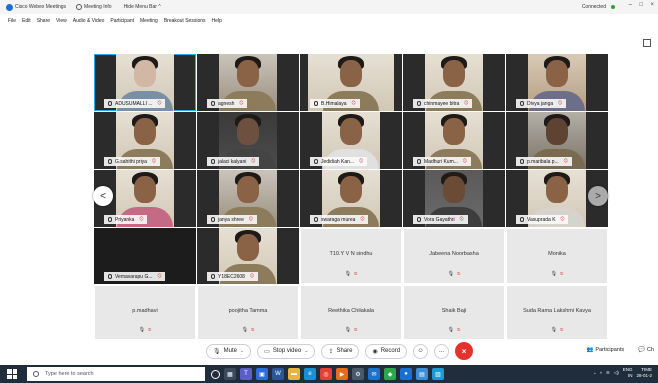 The height and width of the screenshot is (383, 658). What do you see at coordinates (390, 351) in the screenshot?
I see `record-label: Record` at bounding box center [390, 351].